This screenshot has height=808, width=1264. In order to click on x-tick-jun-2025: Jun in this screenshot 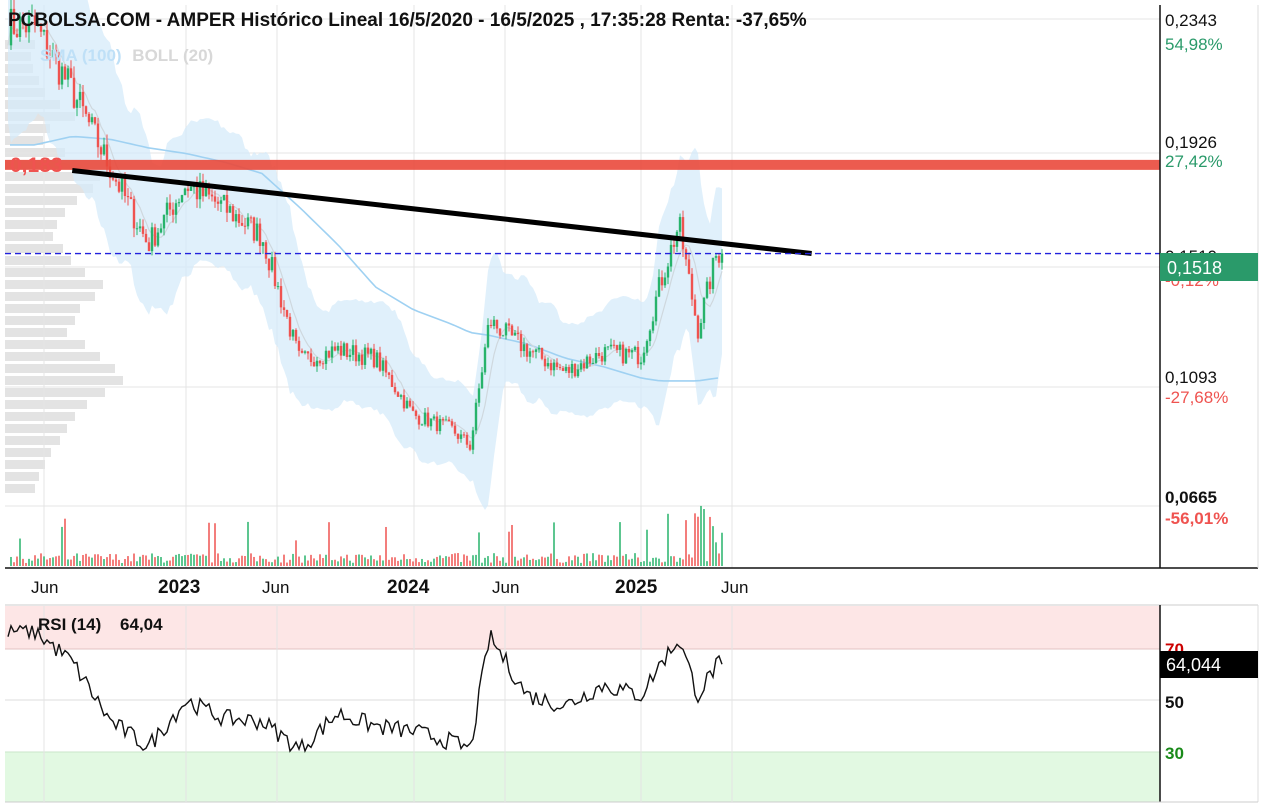, I will do `click(734, 587)`.